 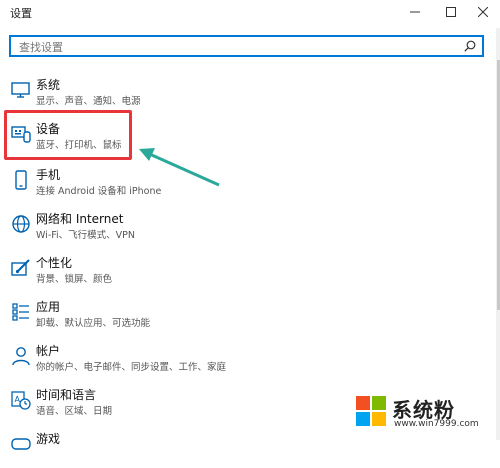 I want to click on minimize-button, so click(x=415, y=12).